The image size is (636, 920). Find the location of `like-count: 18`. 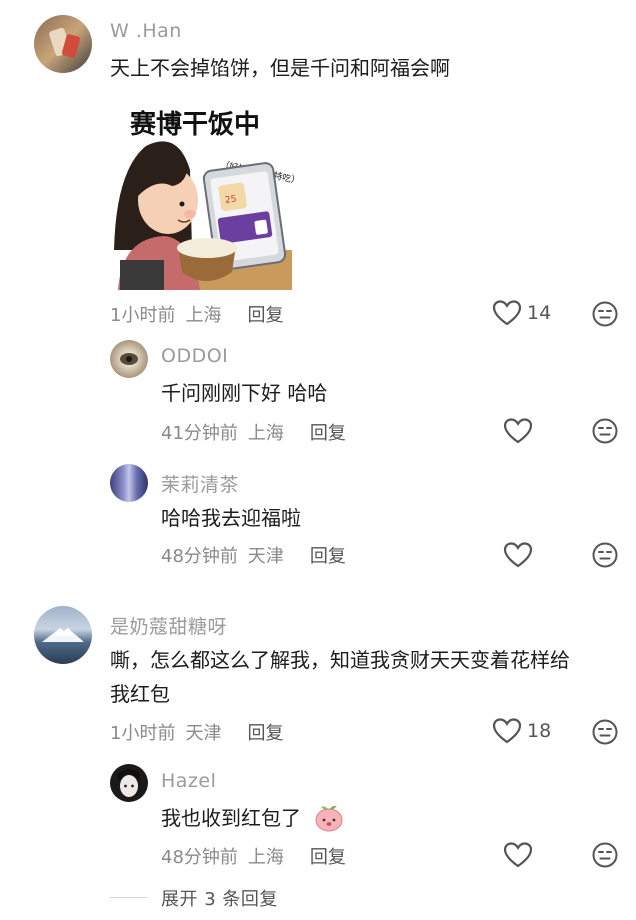

like-count: 18 is located at coordinates (539, 731).